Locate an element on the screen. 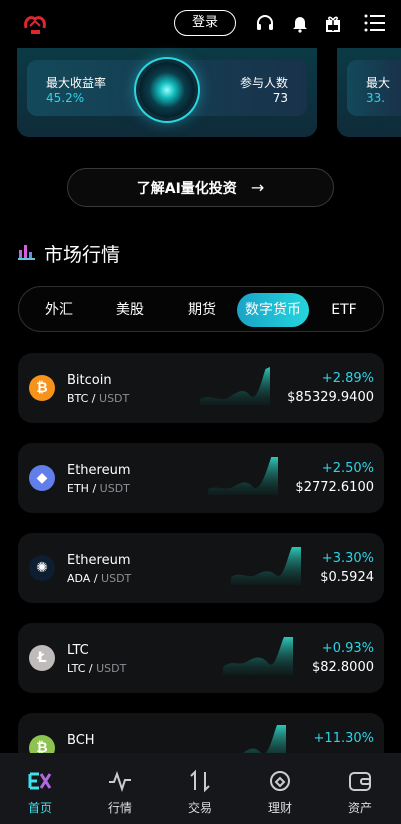 Image resolution: width=401 pixels, height=824 pixels. nav-trade: 交易 is located at coordinates (200, 788).